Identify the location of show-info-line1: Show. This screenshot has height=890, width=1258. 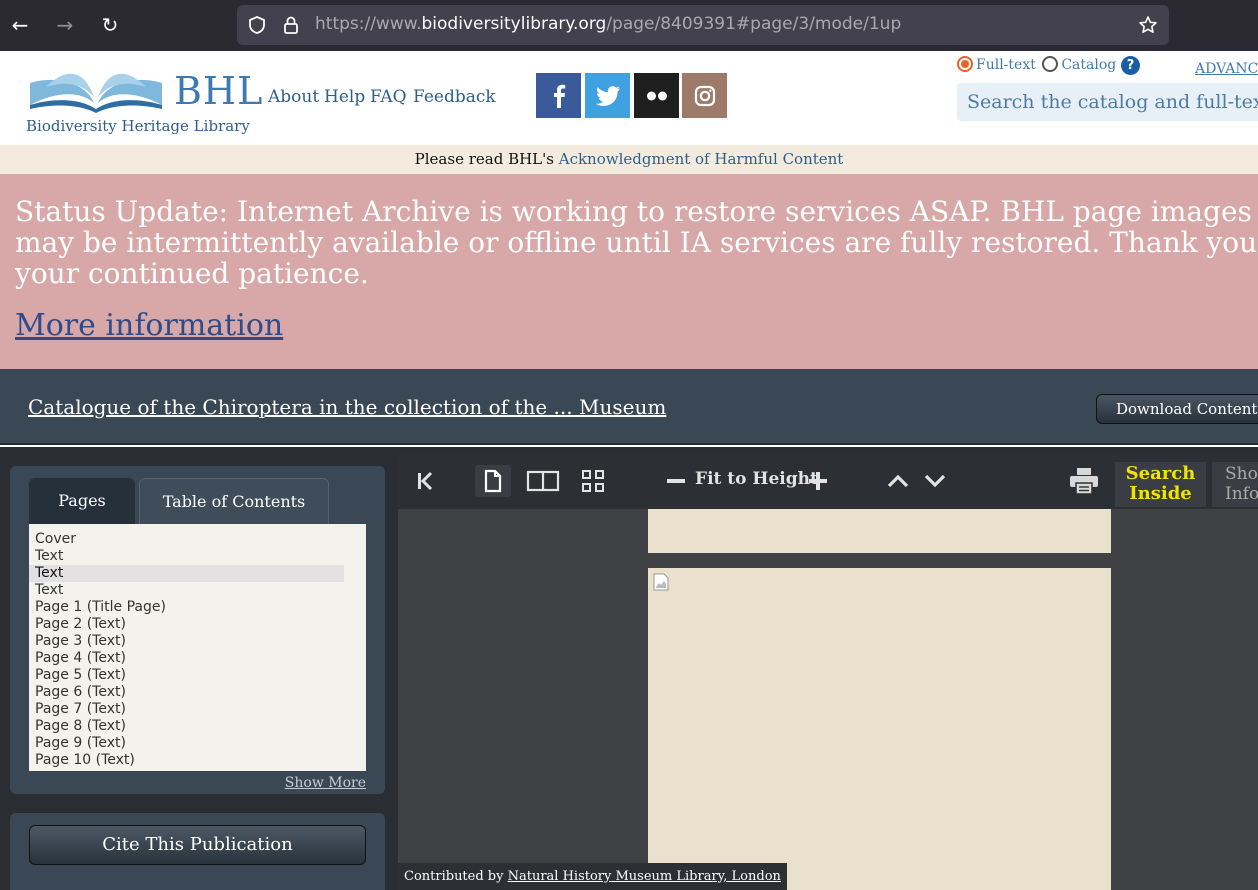
(1241, 474).